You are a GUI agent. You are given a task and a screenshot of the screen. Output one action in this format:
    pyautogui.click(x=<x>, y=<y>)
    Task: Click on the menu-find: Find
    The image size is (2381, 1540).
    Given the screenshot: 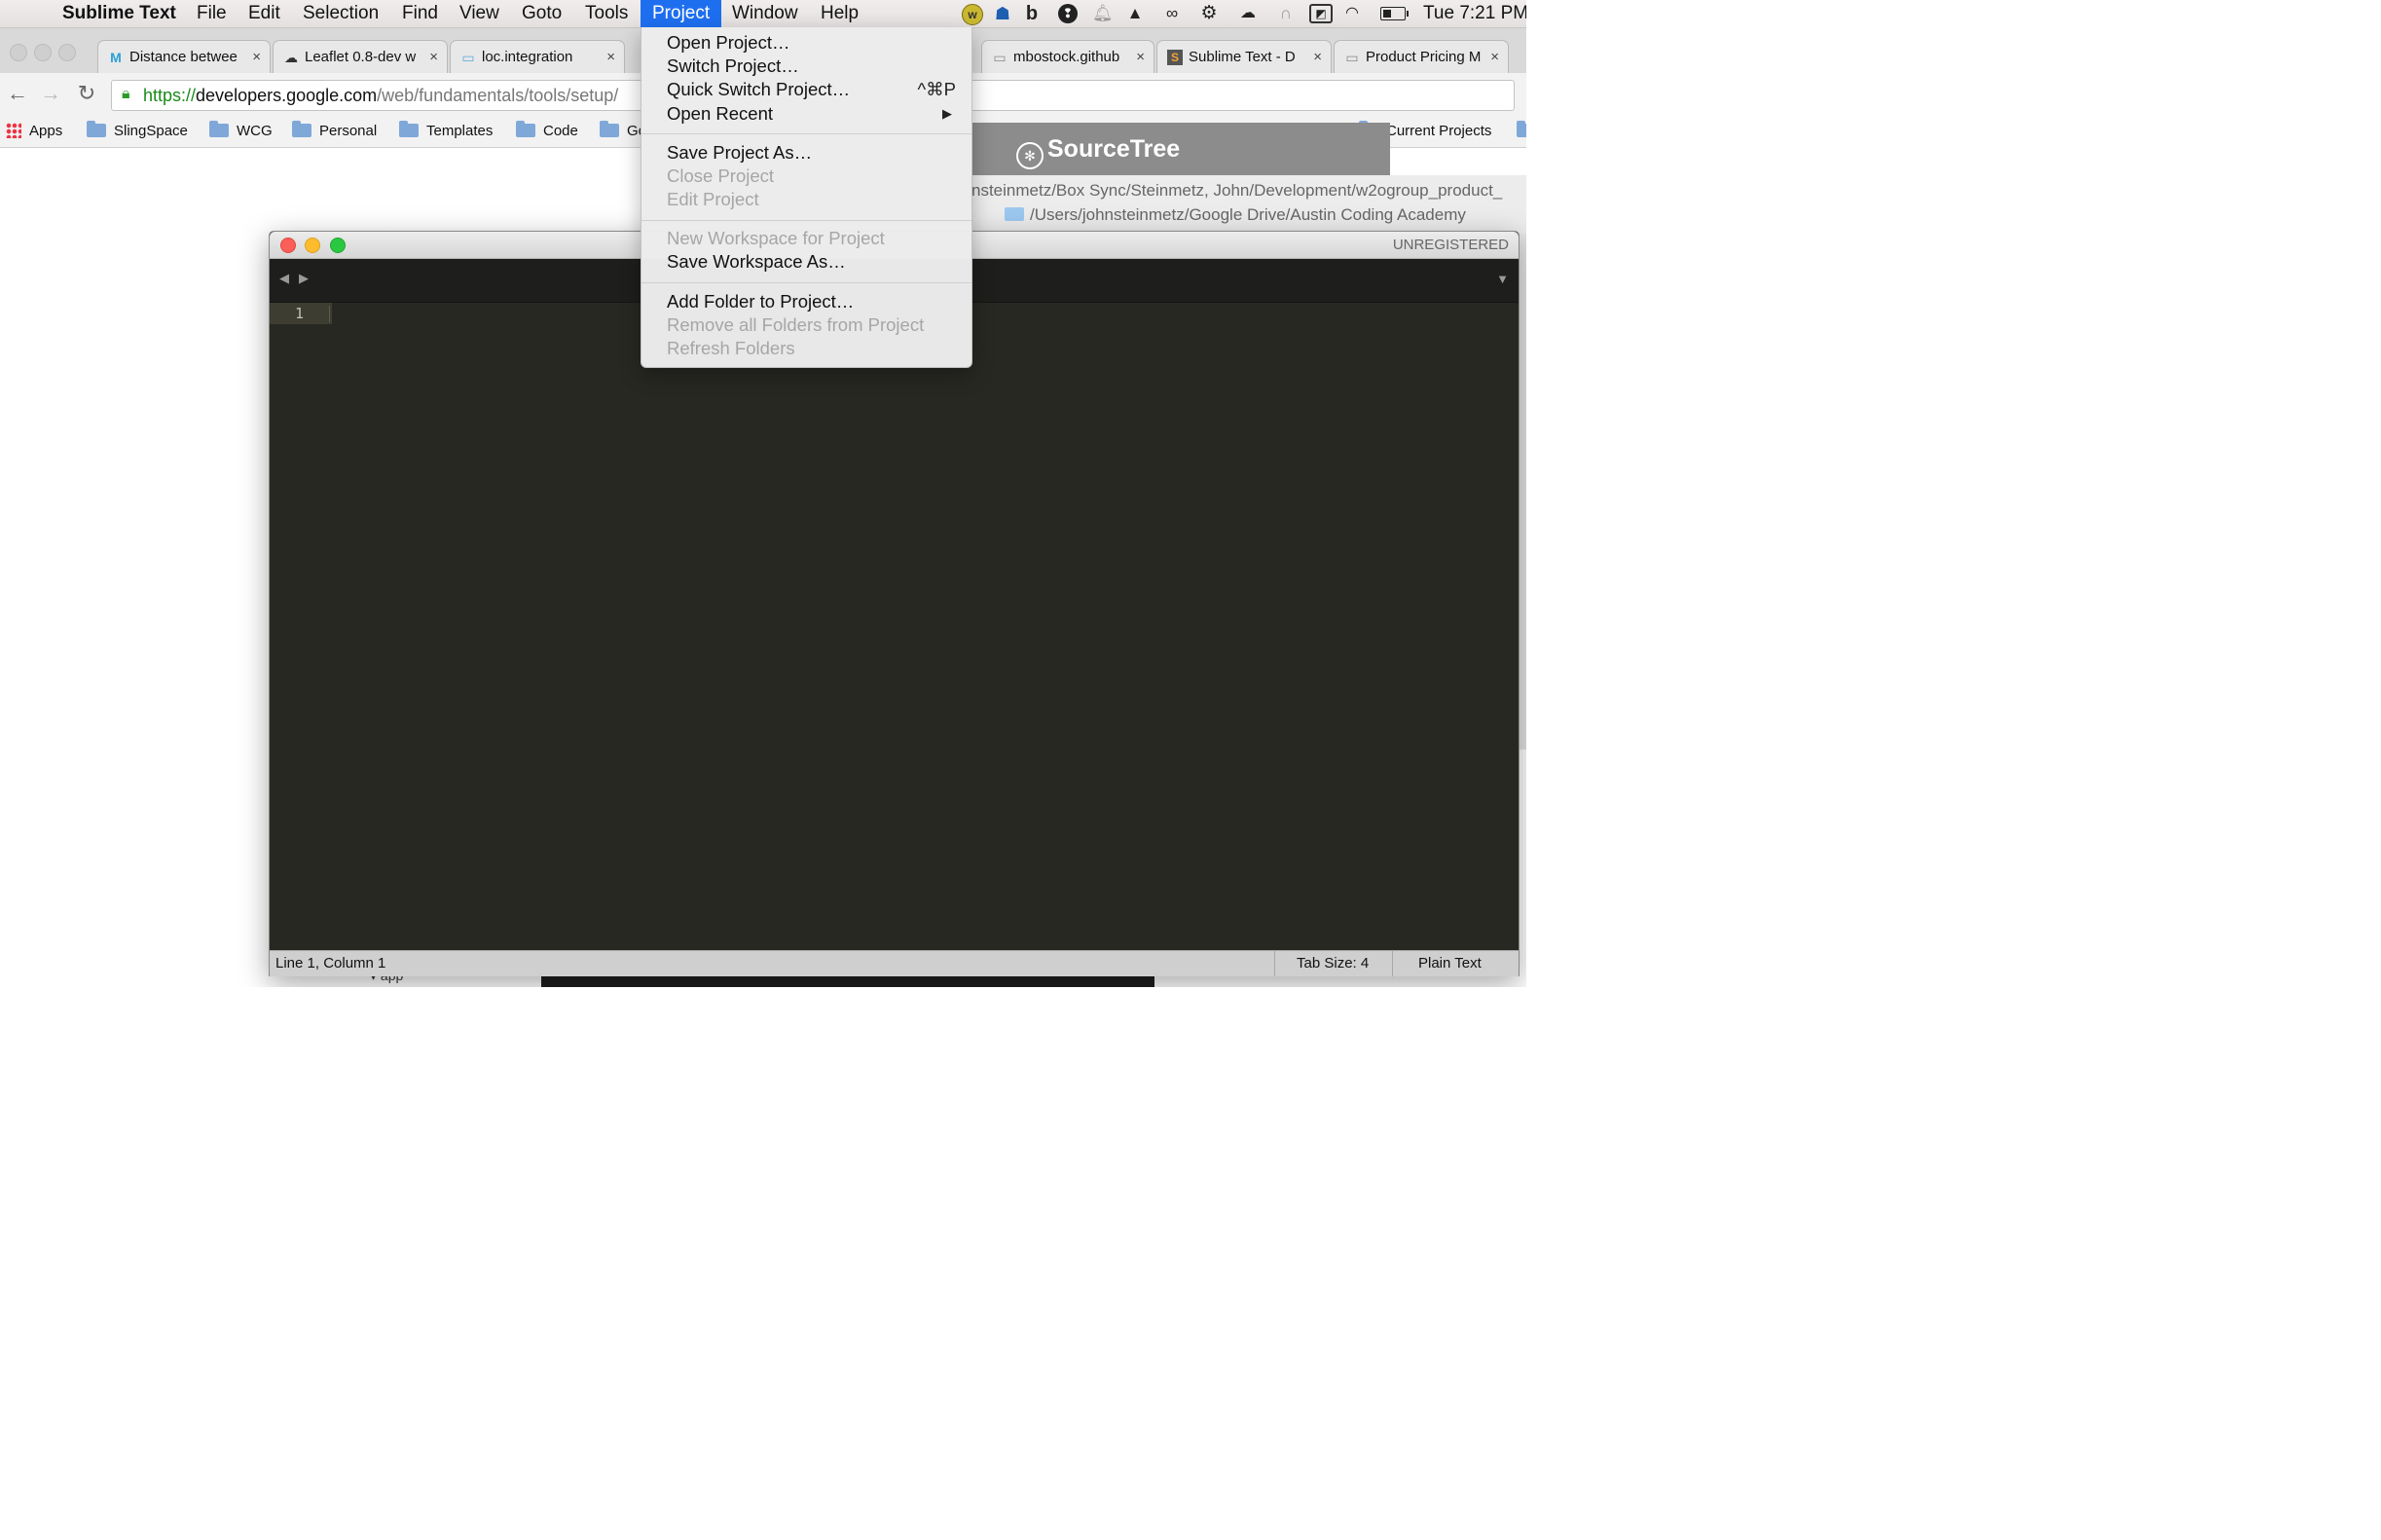 What is the action you would take?
    pyautogui.click(x=420, y=13)
    